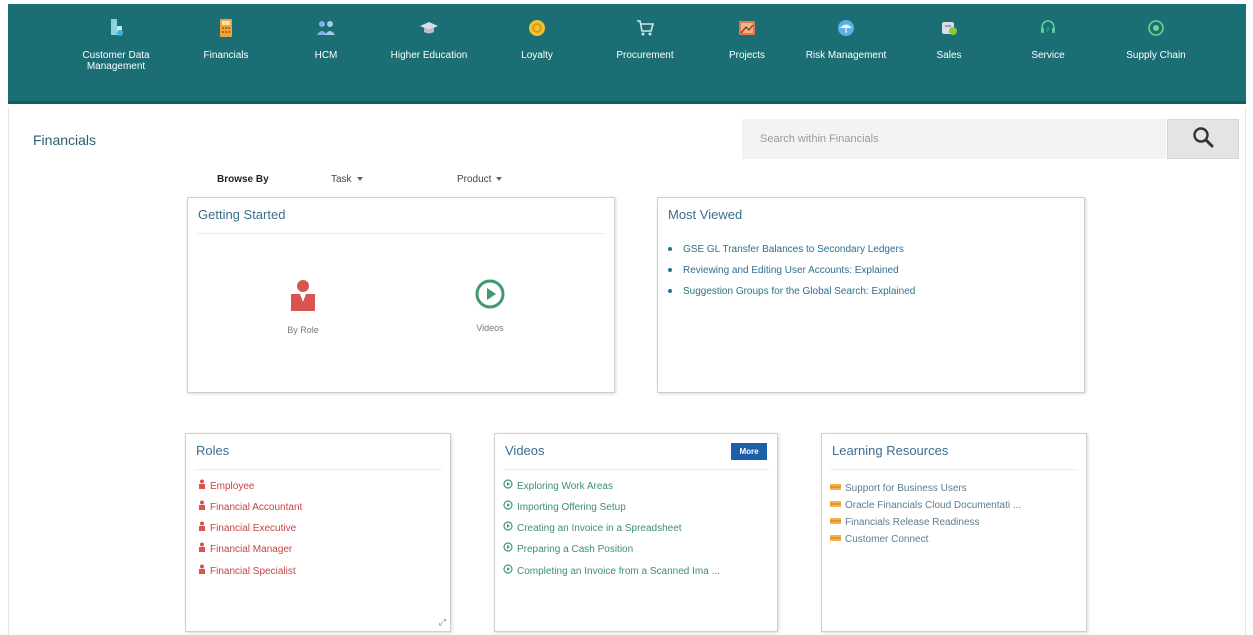 The width and height of the screenshot is (1253, 635). Describe the element at coordinates (213, 450) in the screenshot. I see `panel-title: Roles` at that location.